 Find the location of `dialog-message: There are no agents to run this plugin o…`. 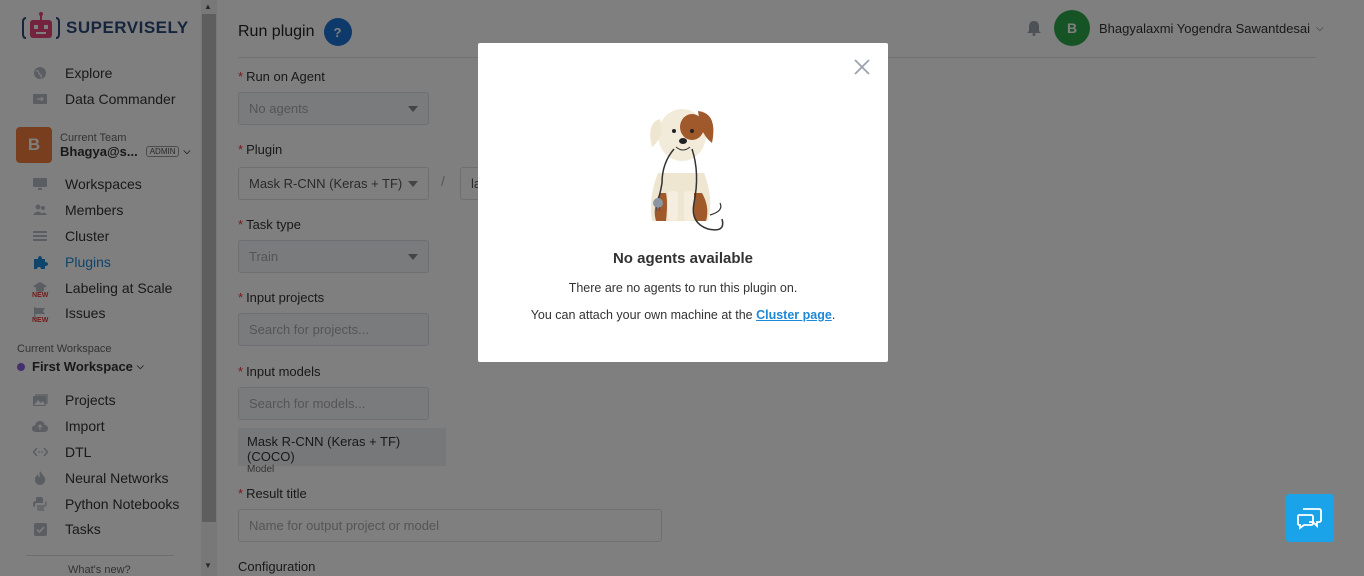

dialog-message: There are no agents to run this plugin o… is located at coordinates (683, 288).